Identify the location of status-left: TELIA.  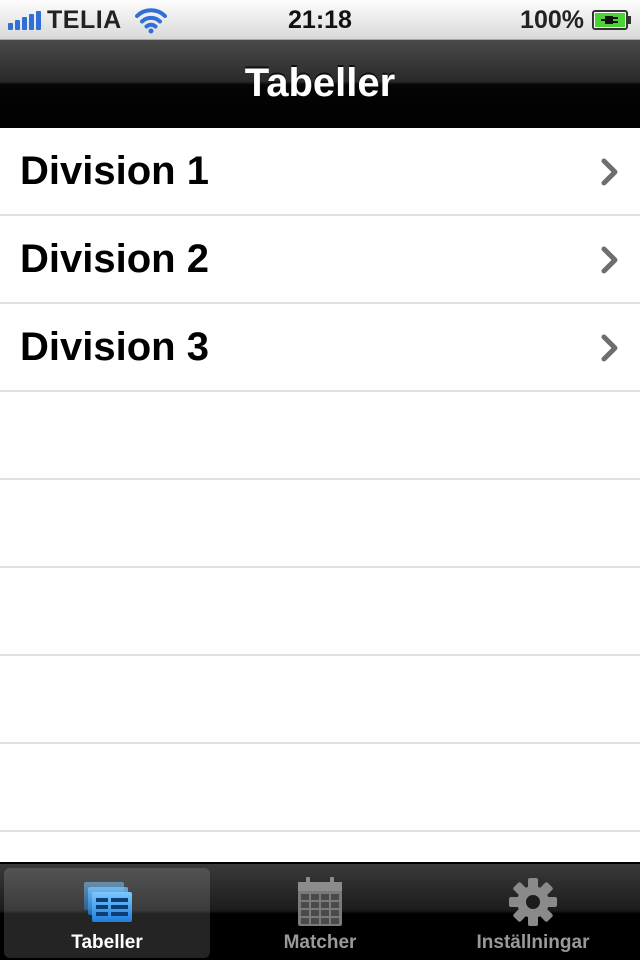
(88, 20).